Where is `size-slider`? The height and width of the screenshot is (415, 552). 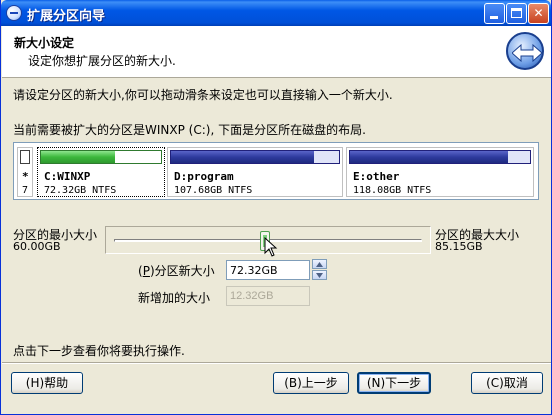
size-slider is located at coordinates (268, 241).